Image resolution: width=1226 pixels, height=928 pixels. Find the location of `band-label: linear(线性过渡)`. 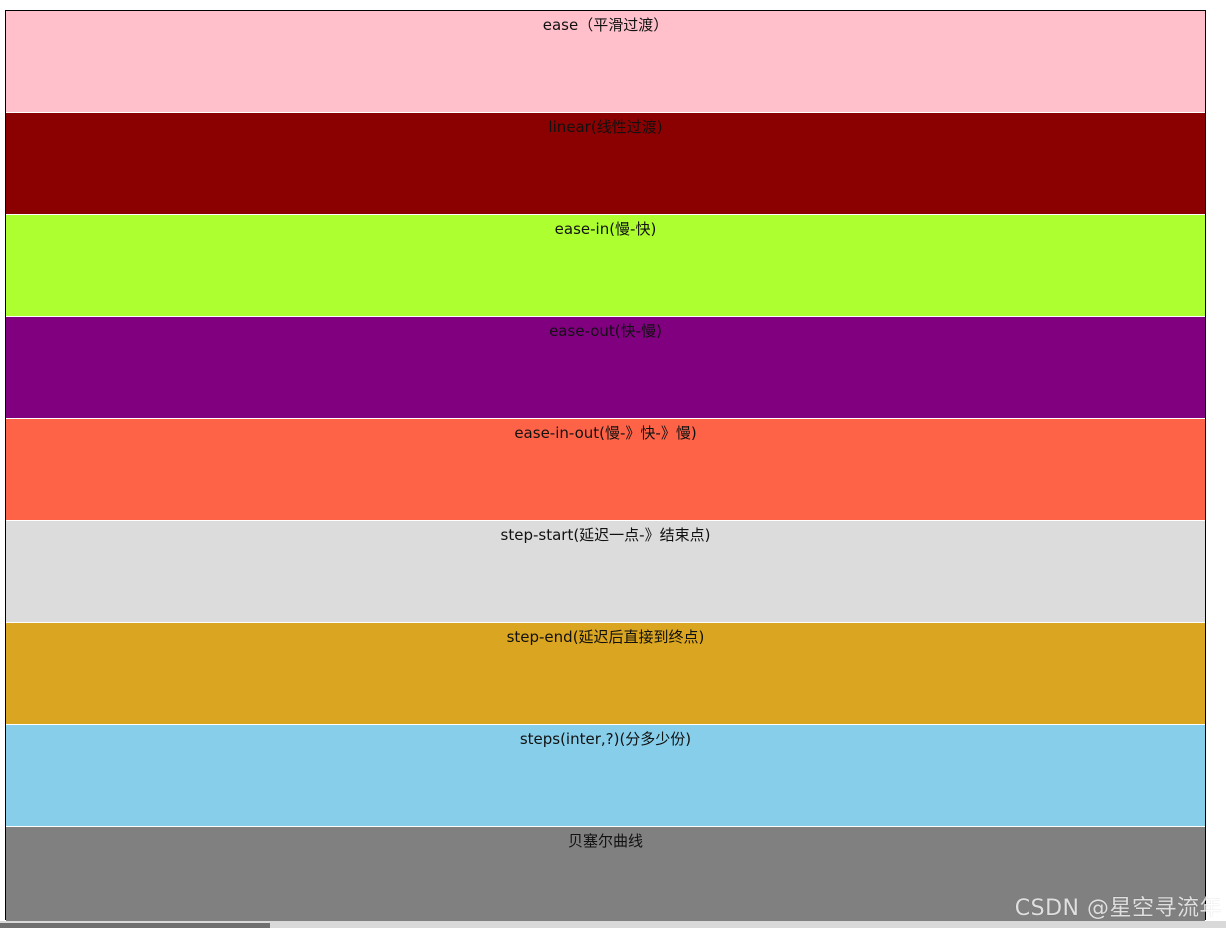

band-label: linear(线性过渡) is located at coordinates (605, 127).